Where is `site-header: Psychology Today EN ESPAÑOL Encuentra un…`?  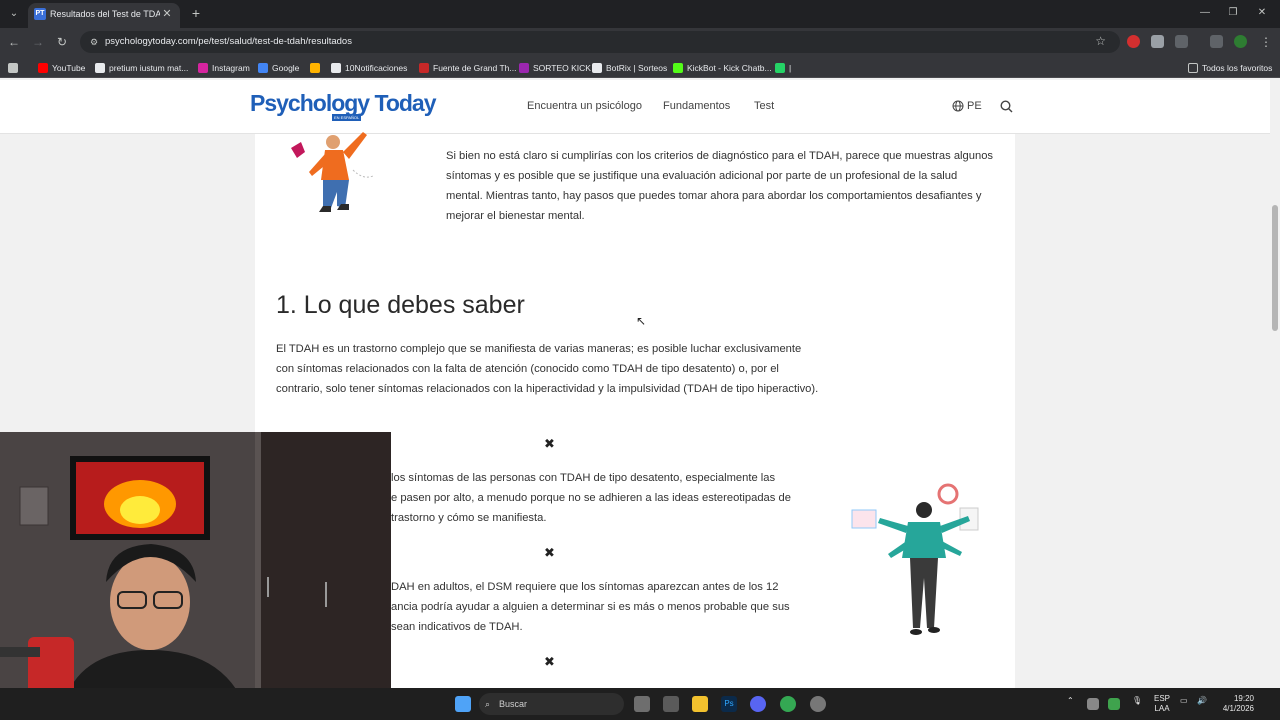 site-header: Psychology Today EN ESPAÑOL Encuentra un… is located at coordinates (635, 107).